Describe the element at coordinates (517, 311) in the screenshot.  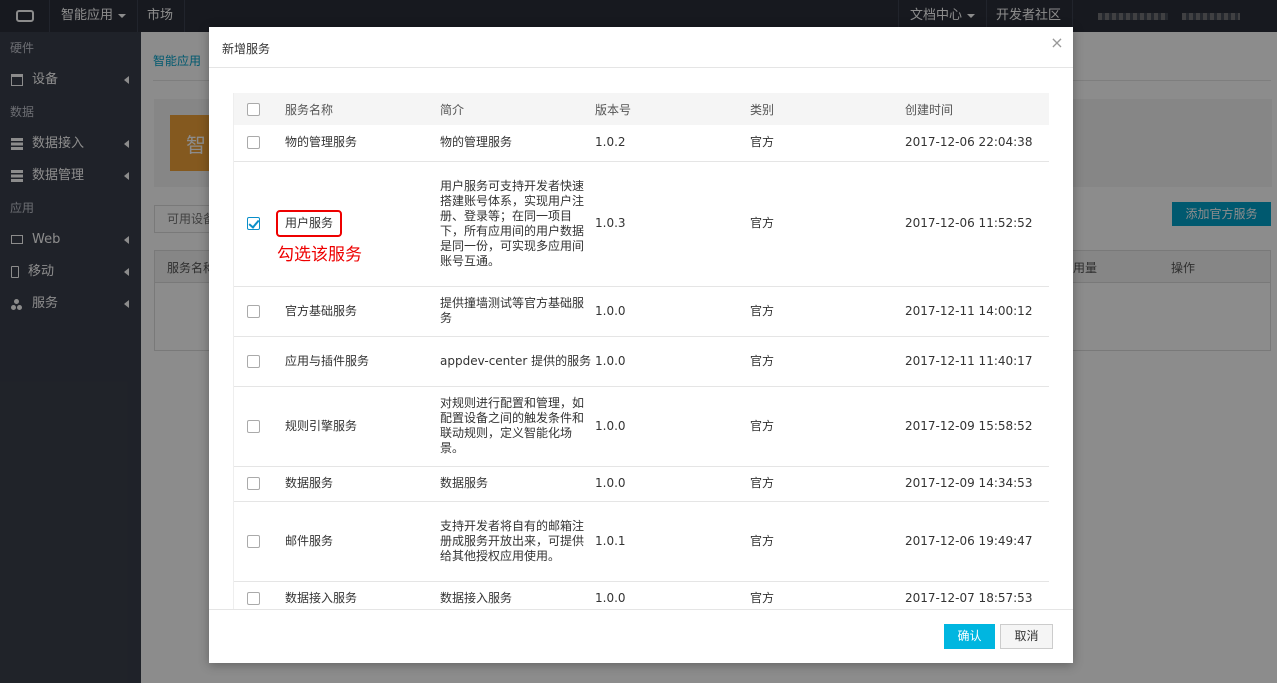
I see `service-desc: 提供撞墙测试等官方基础服务` at that location.